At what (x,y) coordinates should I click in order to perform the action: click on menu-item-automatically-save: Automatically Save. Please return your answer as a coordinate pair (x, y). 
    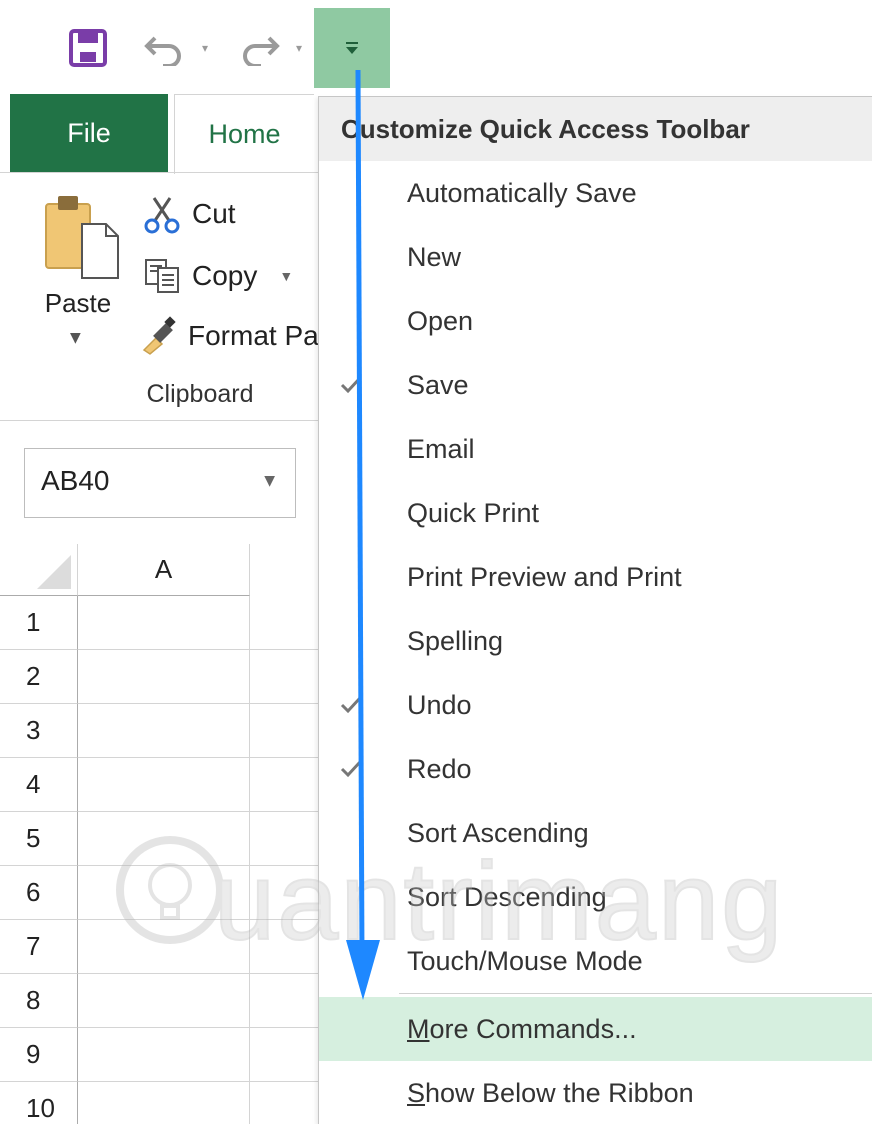
    Looking at the image, I should click on (595, 193).